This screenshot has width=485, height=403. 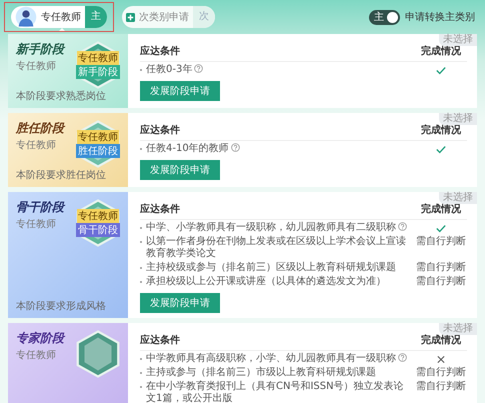 What do you see at coordinates (278, 70) in the screenshot?
I see `condition-text: 任教0-3年` at bounding box center [278, 70].